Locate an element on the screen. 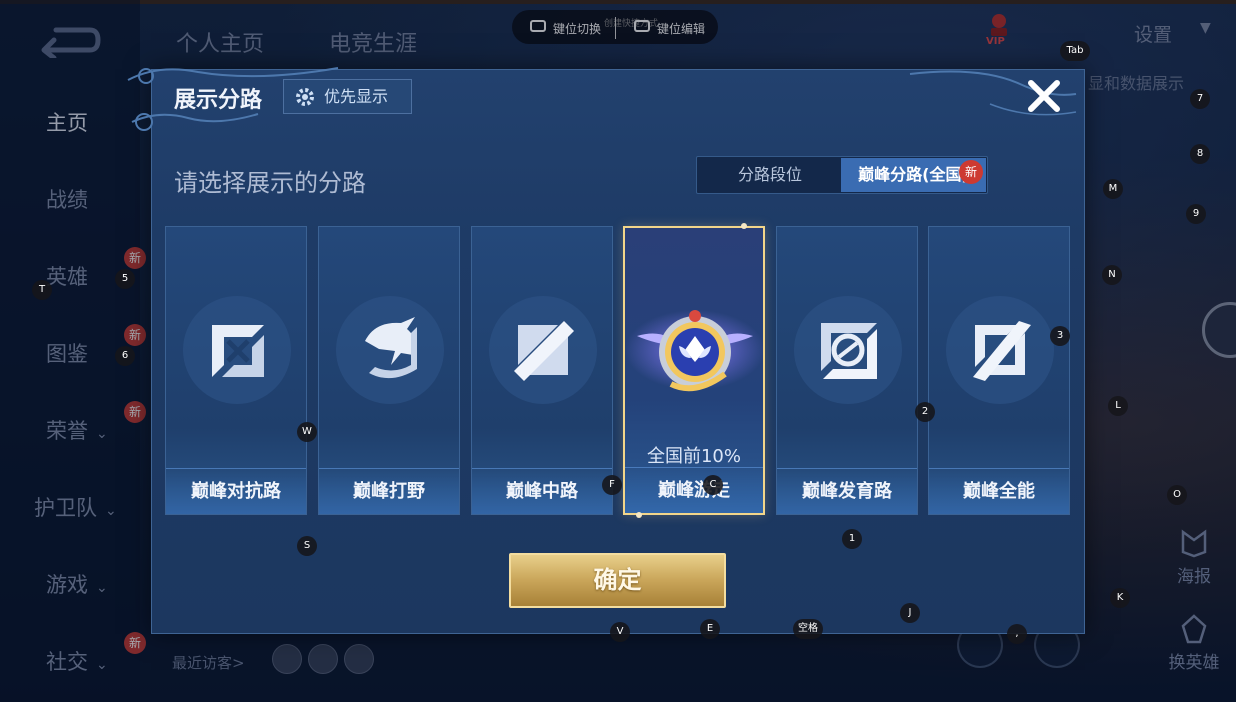 The width and height of the screenshot is (1236, 702). key-hint: K is located at coordinates (1120, 598).